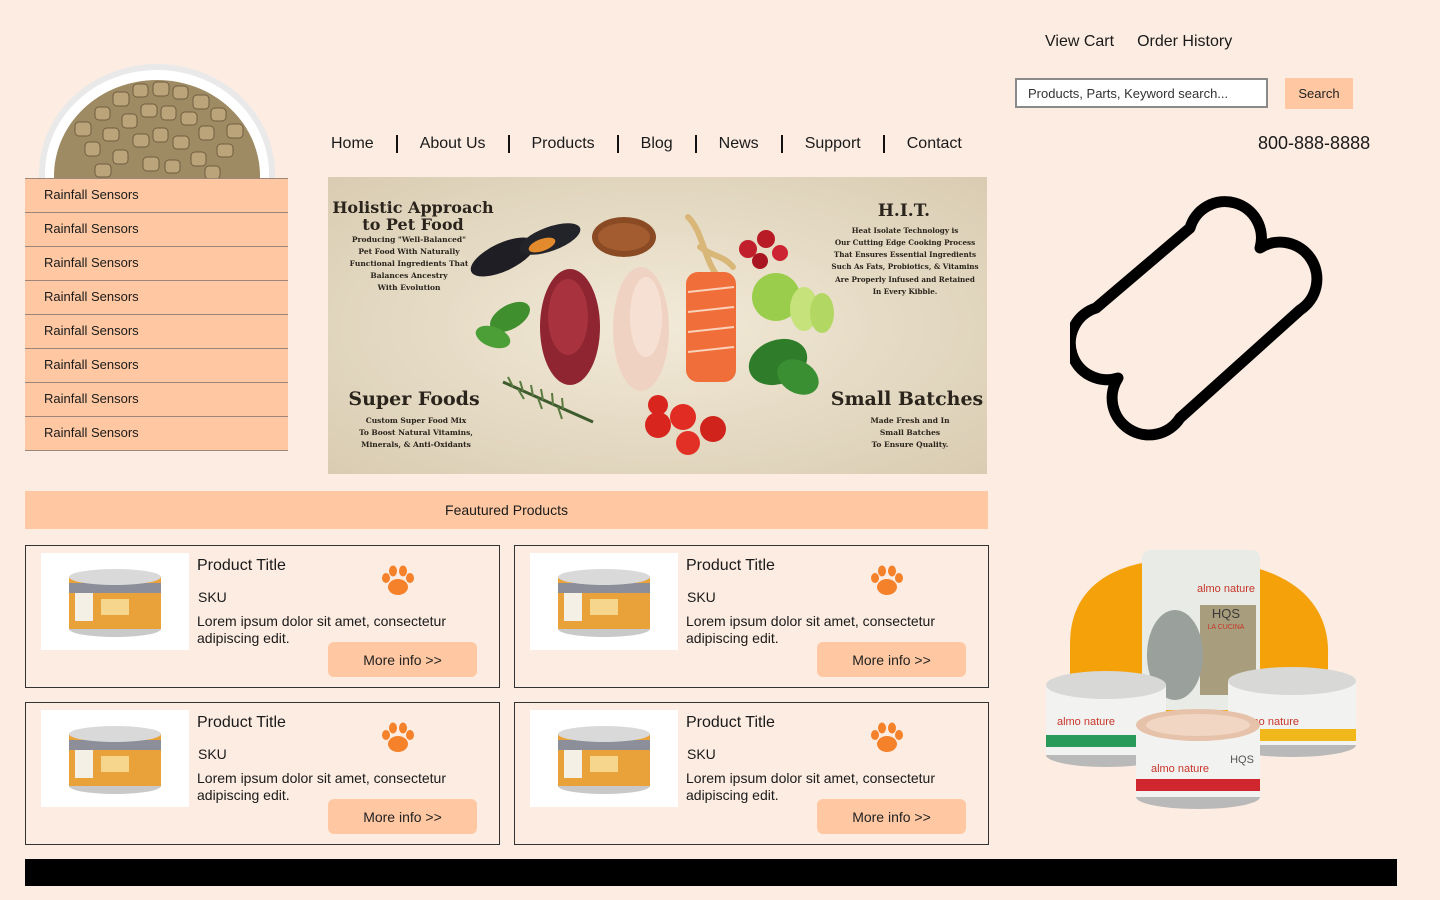  Describe the element at coordinates (739, 144) in the screenshot. I see `nav-news: News` at that location.